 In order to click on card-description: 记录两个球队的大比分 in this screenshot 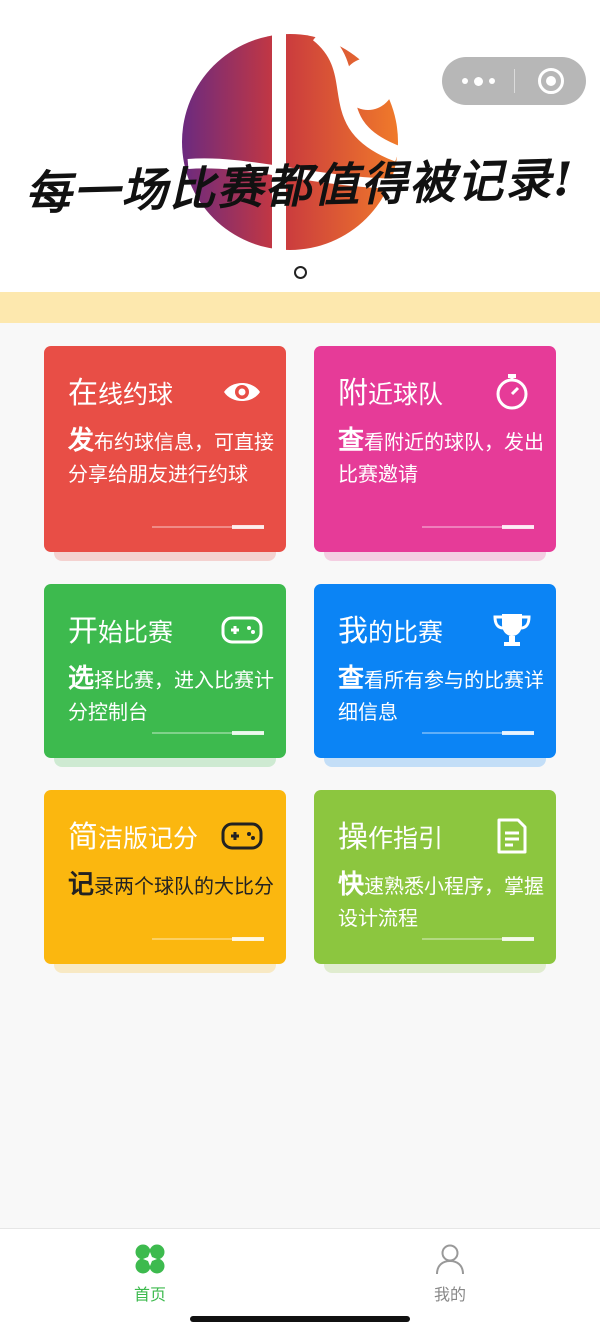, I will do `click(171, 885)`.